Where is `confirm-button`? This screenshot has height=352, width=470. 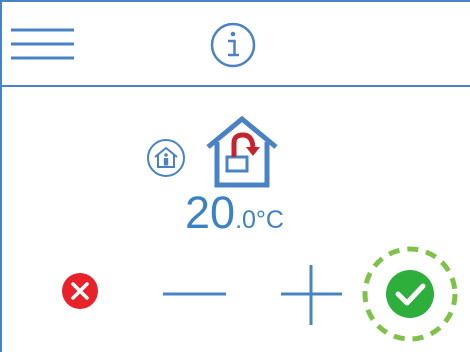
confirm-button is located at coordinates (410, 294).